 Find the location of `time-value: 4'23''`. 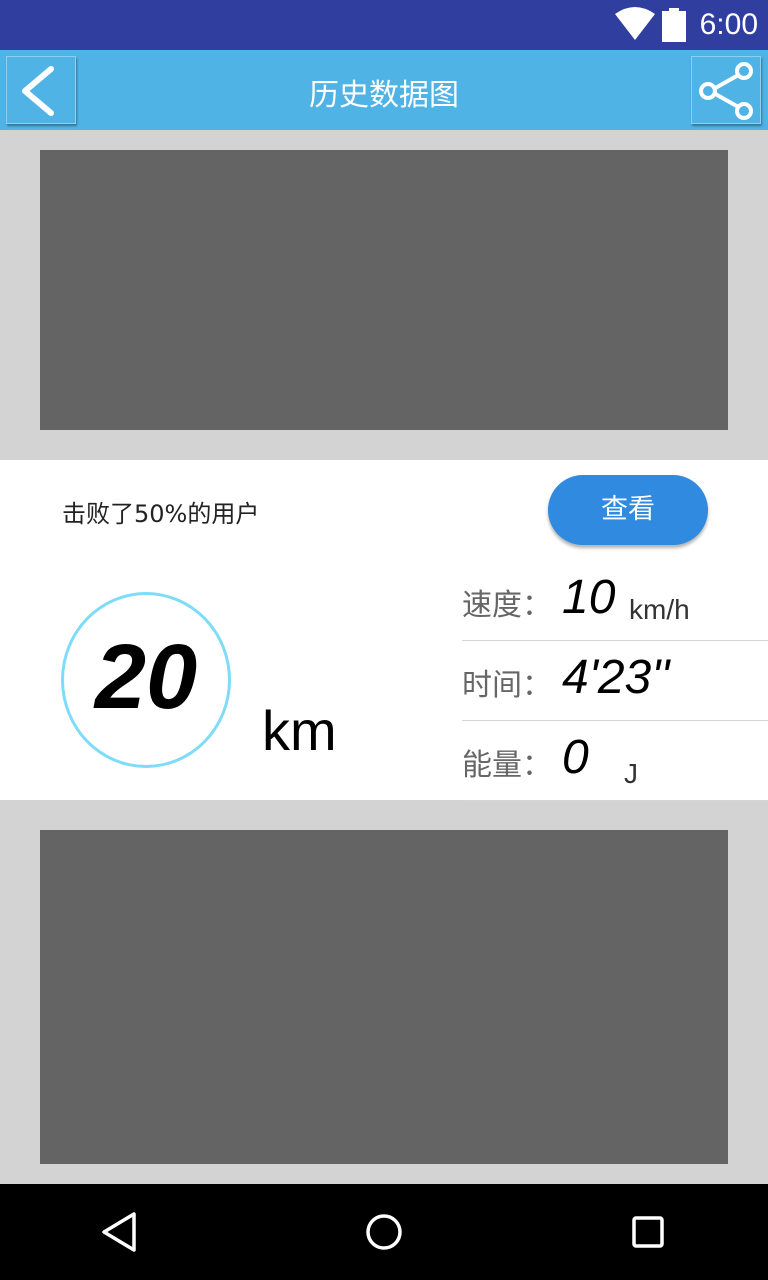

time-value: 4'23'' is located at coordinates (616, 677).